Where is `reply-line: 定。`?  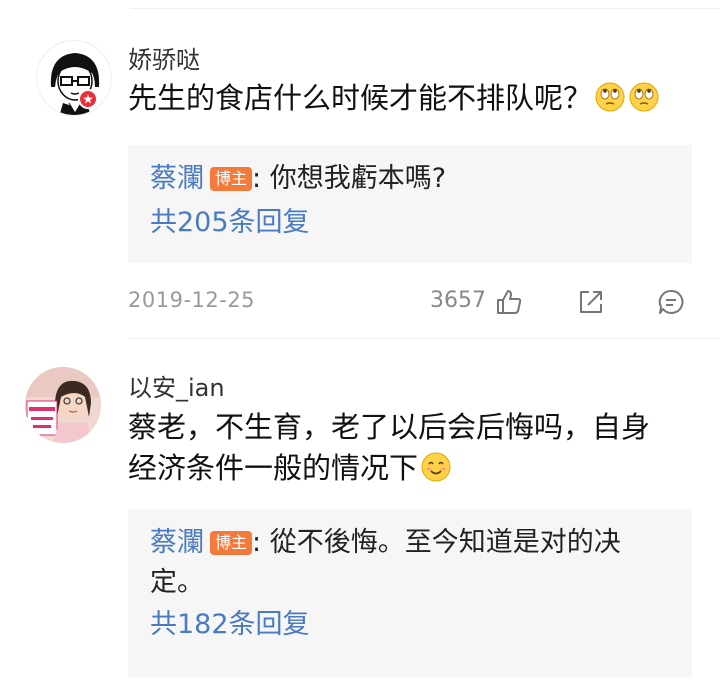
reply-line: 定。 is located at coordinates (177, 582).